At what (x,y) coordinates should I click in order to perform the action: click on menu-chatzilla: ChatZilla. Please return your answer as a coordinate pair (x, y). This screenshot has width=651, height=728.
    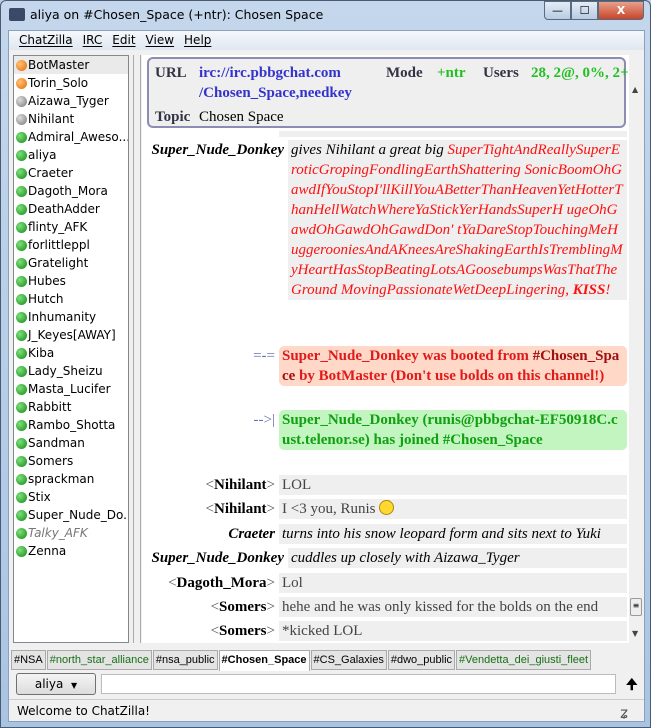
    Looking at the image, I should click on (46, 40).